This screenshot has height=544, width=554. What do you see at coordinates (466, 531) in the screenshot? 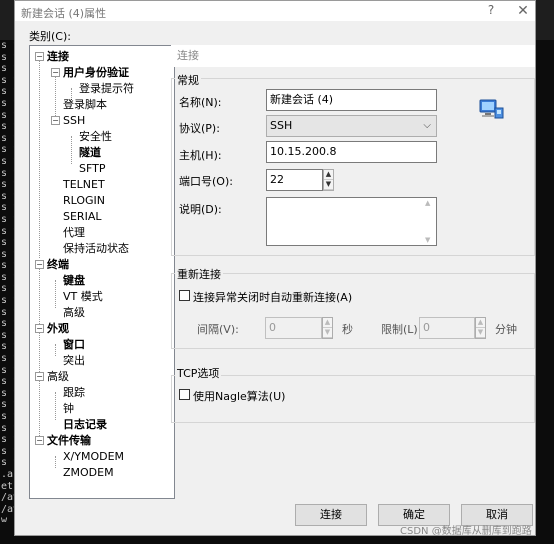
I see `watermark-text: CSDN @数据库从删库到跑路` at bounding box center [466, 531].